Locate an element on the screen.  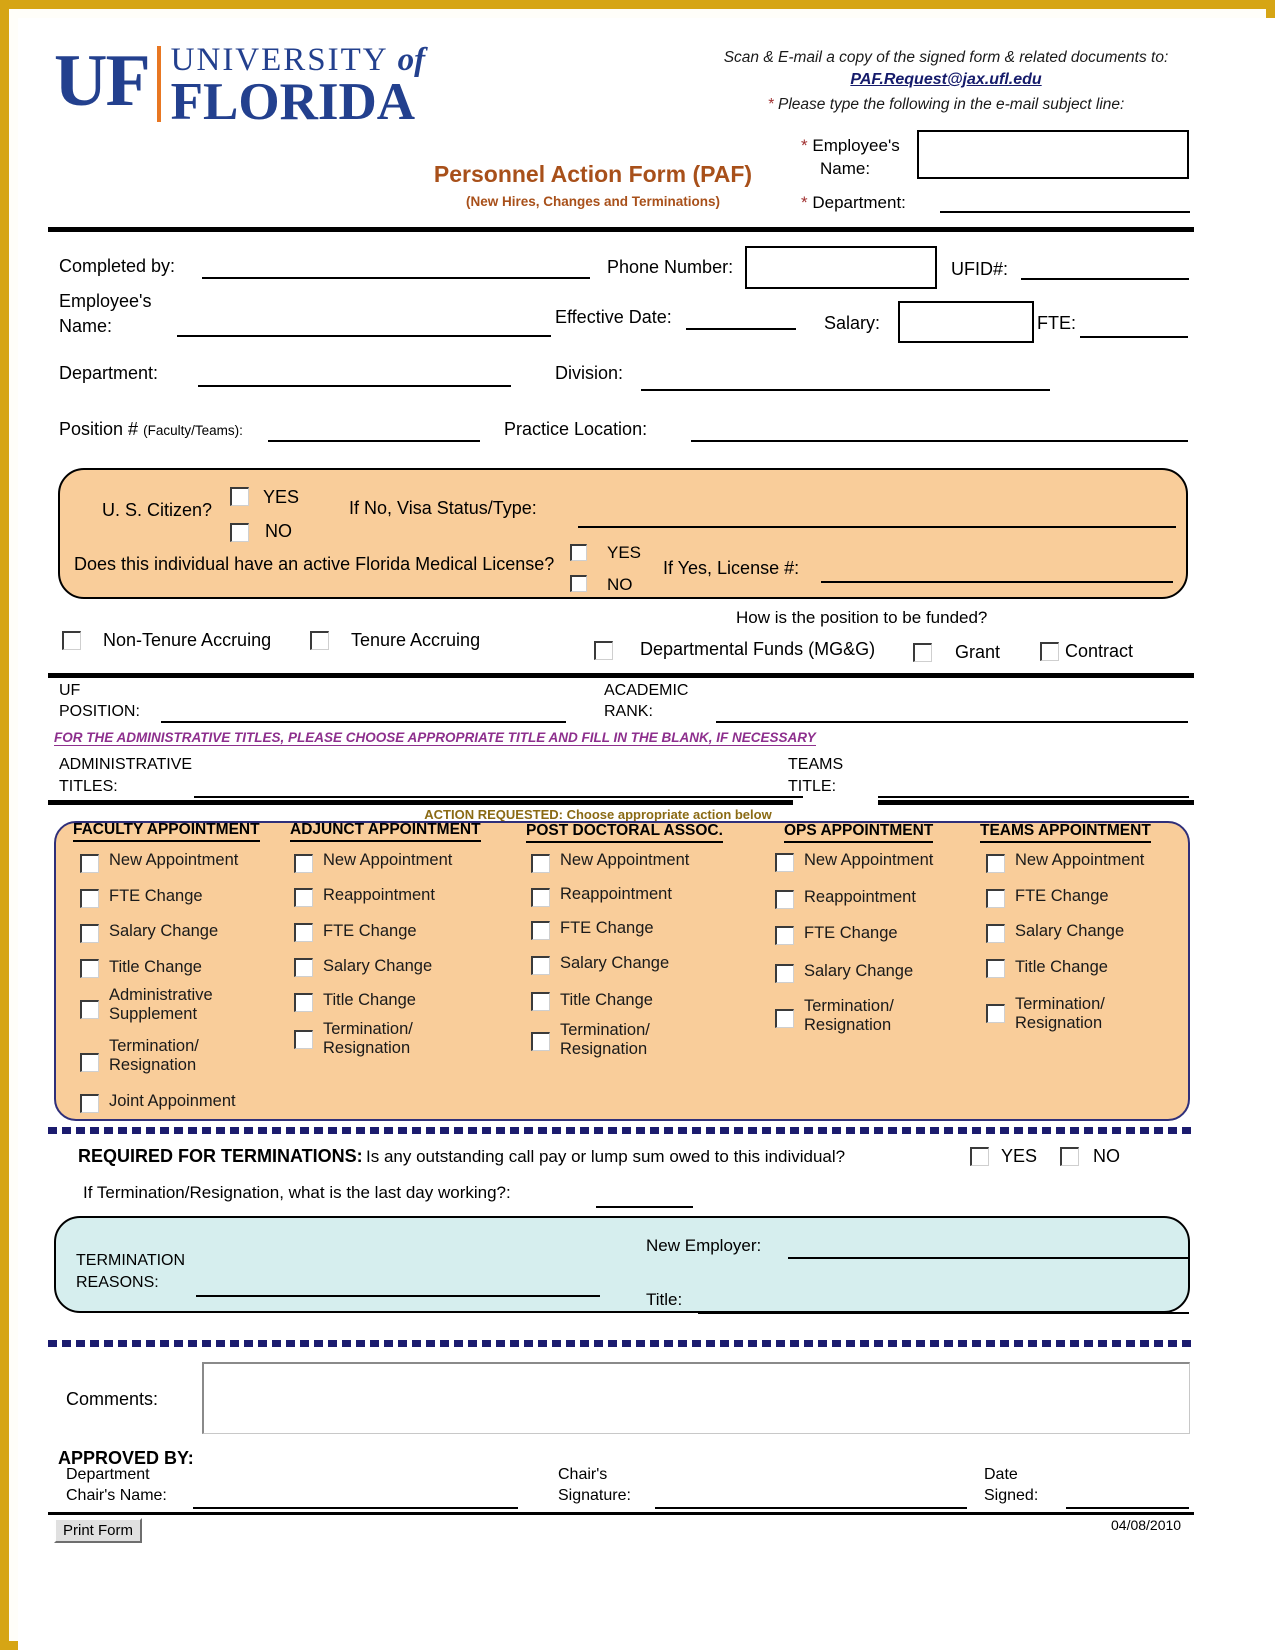
postdoc-fte-change-checkbox is located at coordinates (540, 930).